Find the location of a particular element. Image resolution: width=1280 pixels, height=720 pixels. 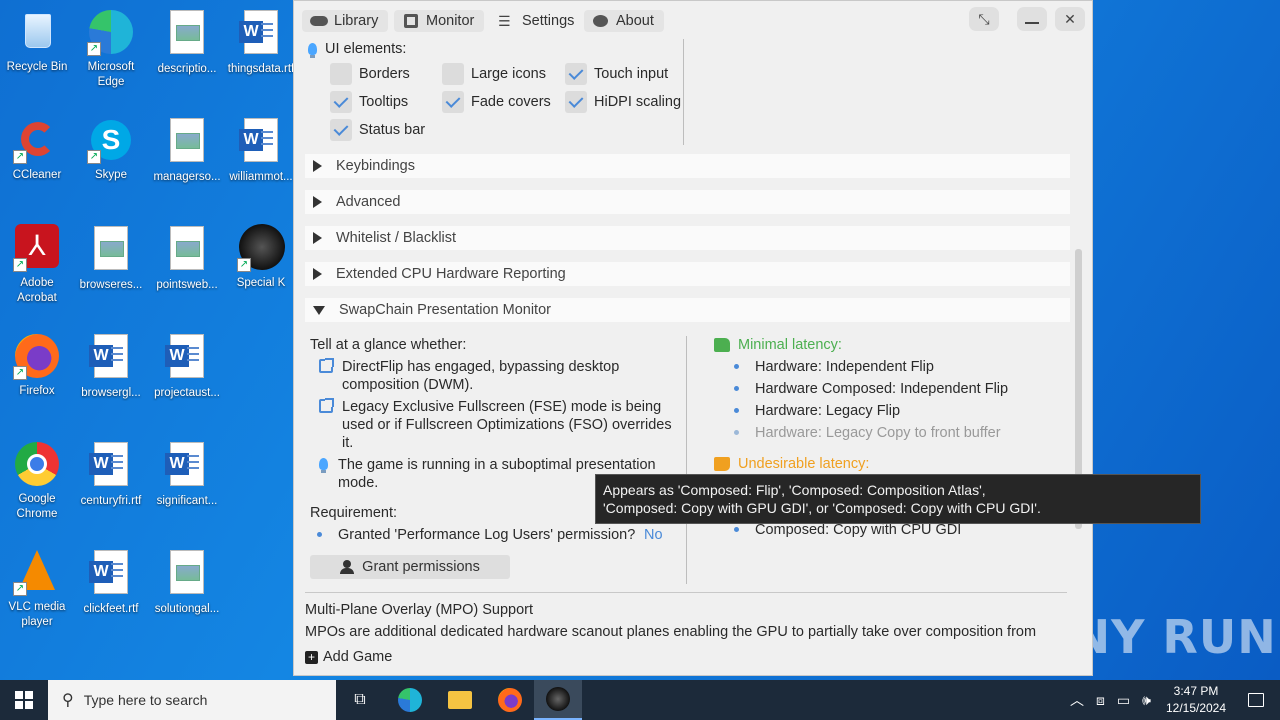

edge-icon is located at coordinates (410, 700).